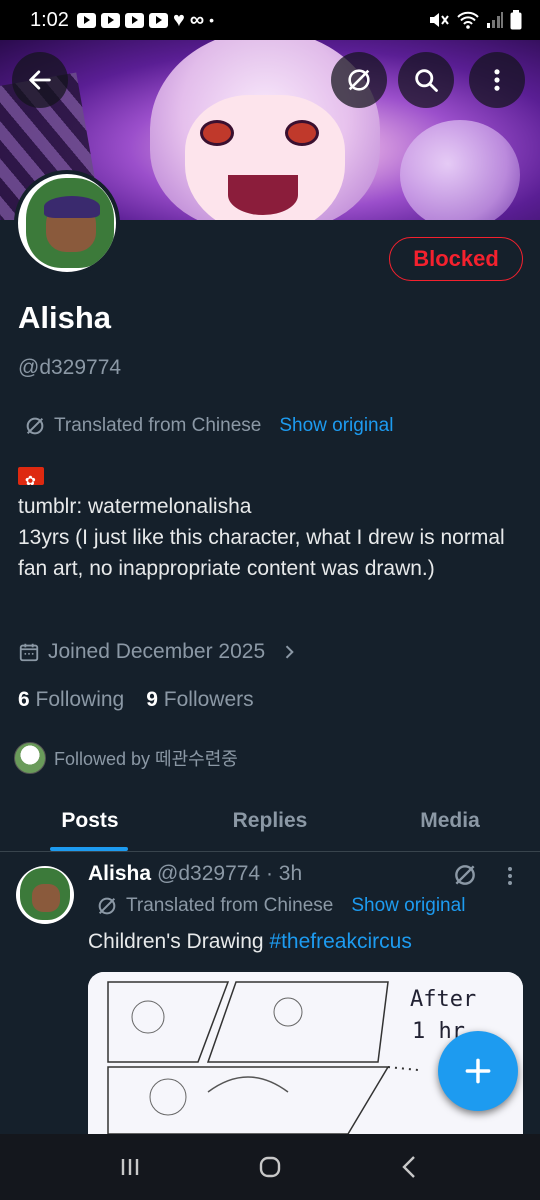  What do you see at coordinates (456, 259) in the screenshot?
I see `blocked-button: Blocked` at bounding box center [456, 259].